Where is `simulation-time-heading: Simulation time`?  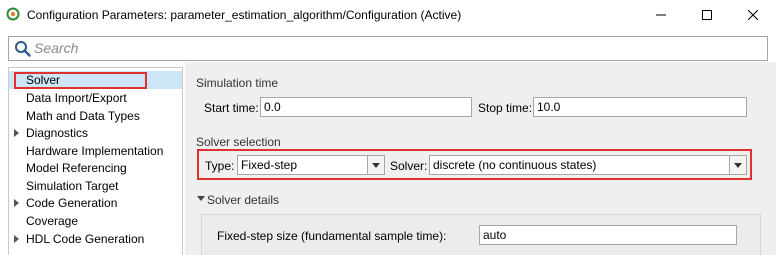 simulation-time-heading: Simulation time is located at coordinates (237, 83).